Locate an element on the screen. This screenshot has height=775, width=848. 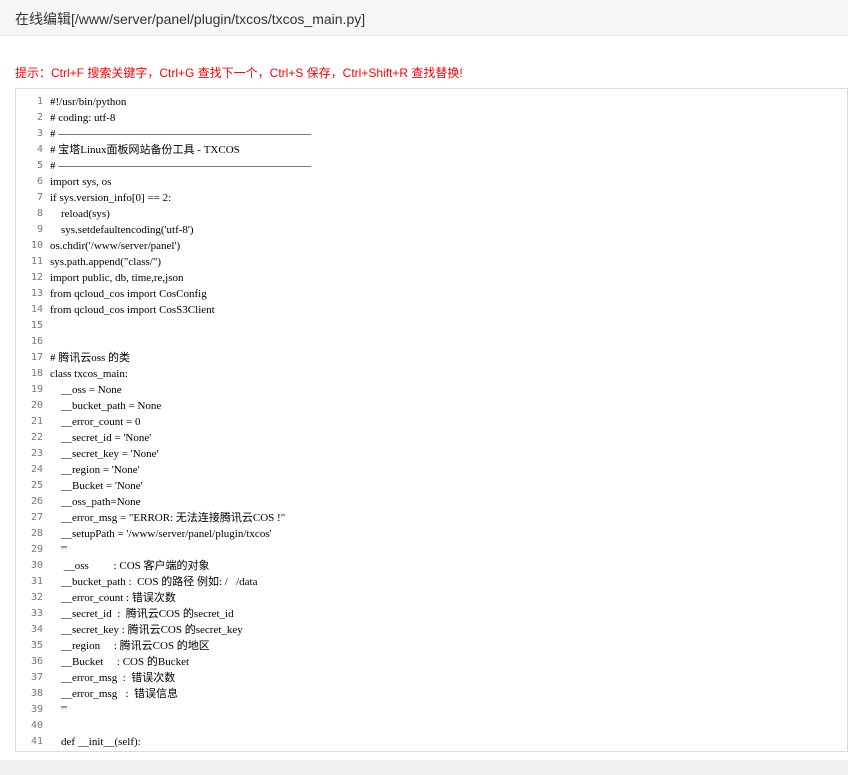
line-text: #!/usr/bin/python is located at coordinates (88, 102).